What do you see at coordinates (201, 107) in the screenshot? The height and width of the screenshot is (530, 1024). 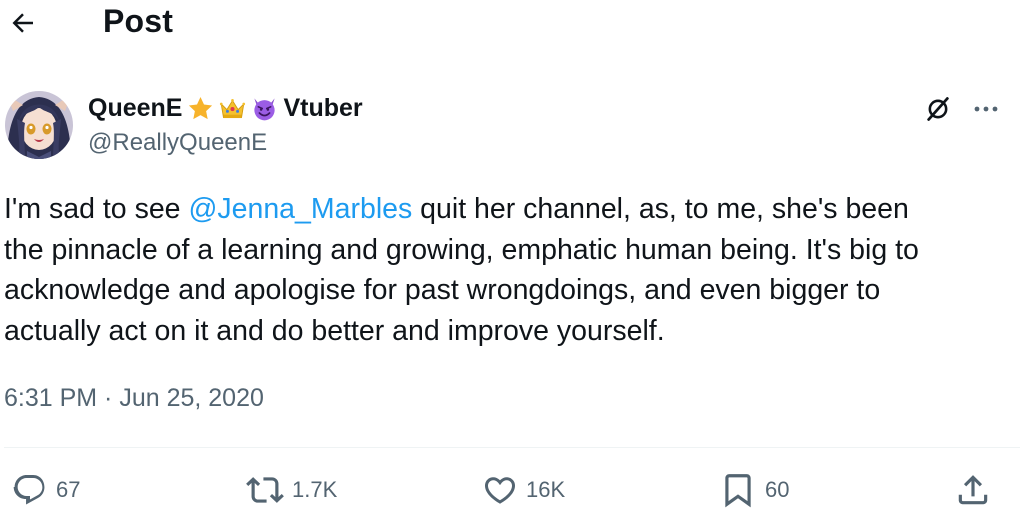 I see `star-emoji-icon` at bounding box center [201, 107].